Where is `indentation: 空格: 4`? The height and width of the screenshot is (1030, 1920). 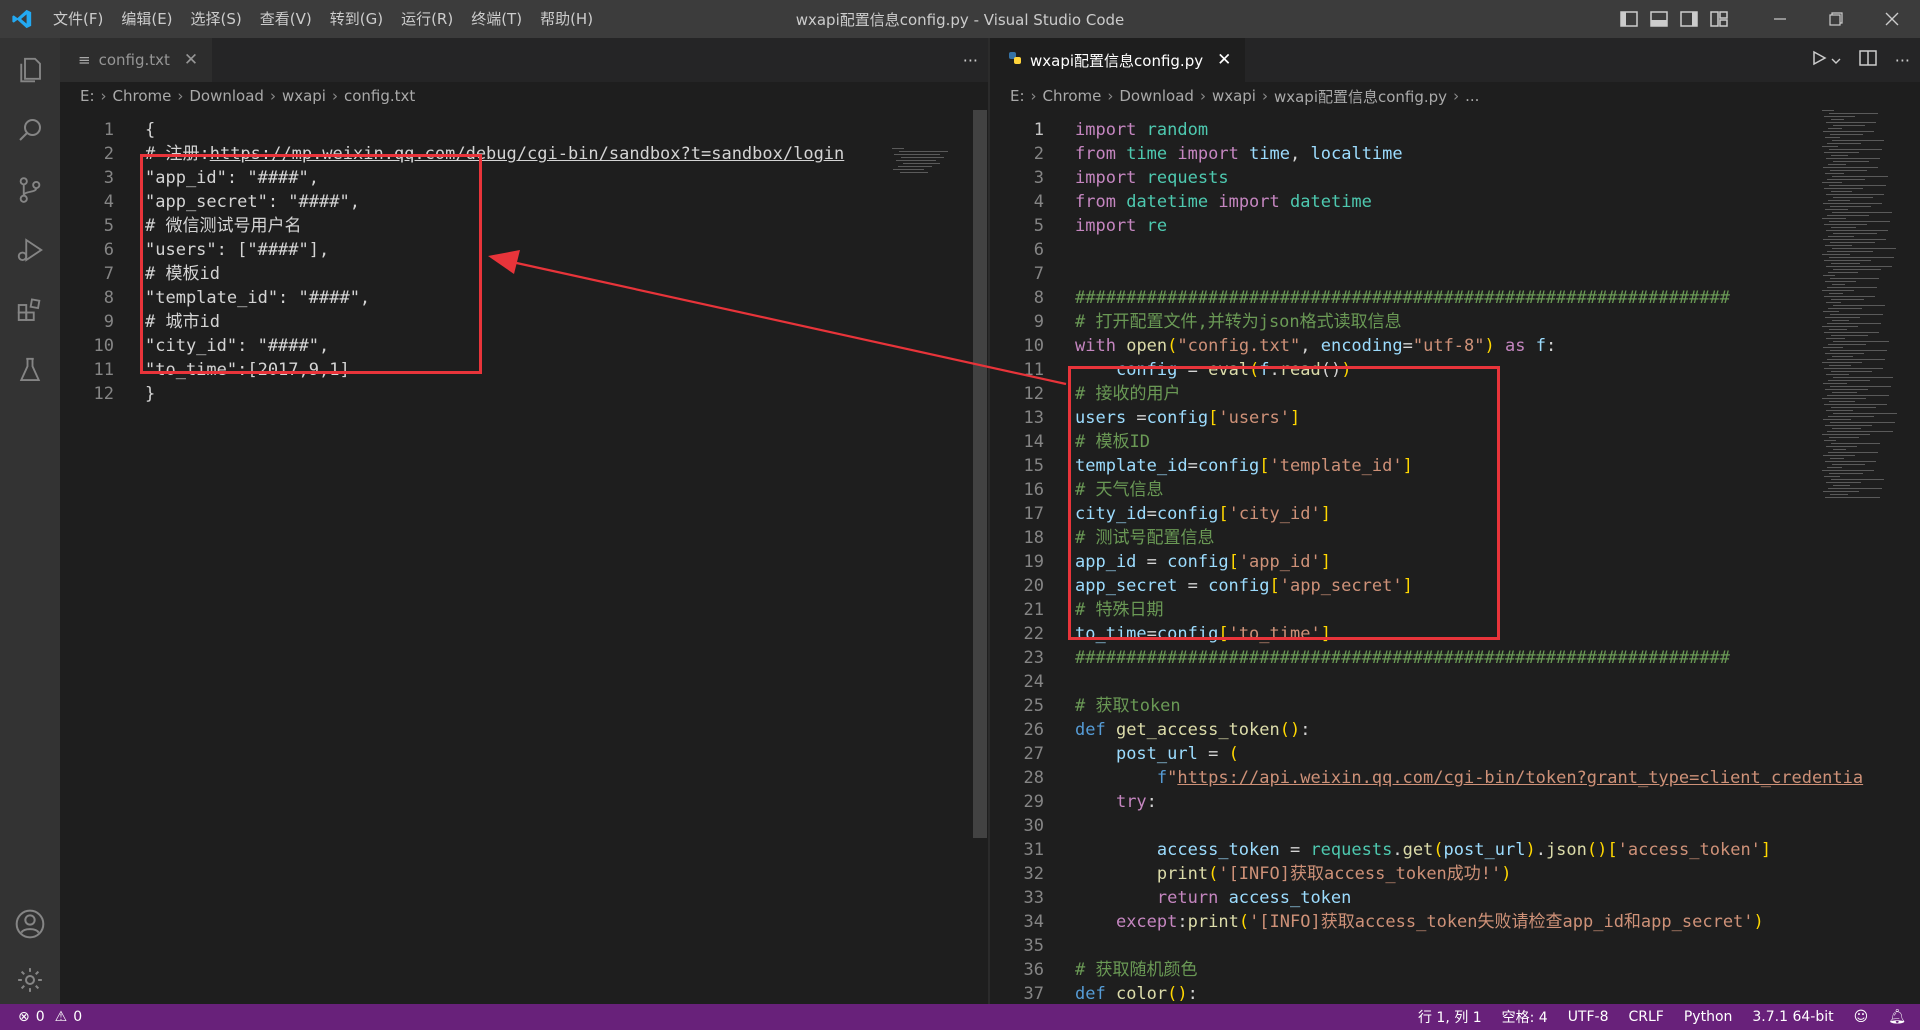
indentation: 空格: 4 is located at coordinates (1525, 1017).